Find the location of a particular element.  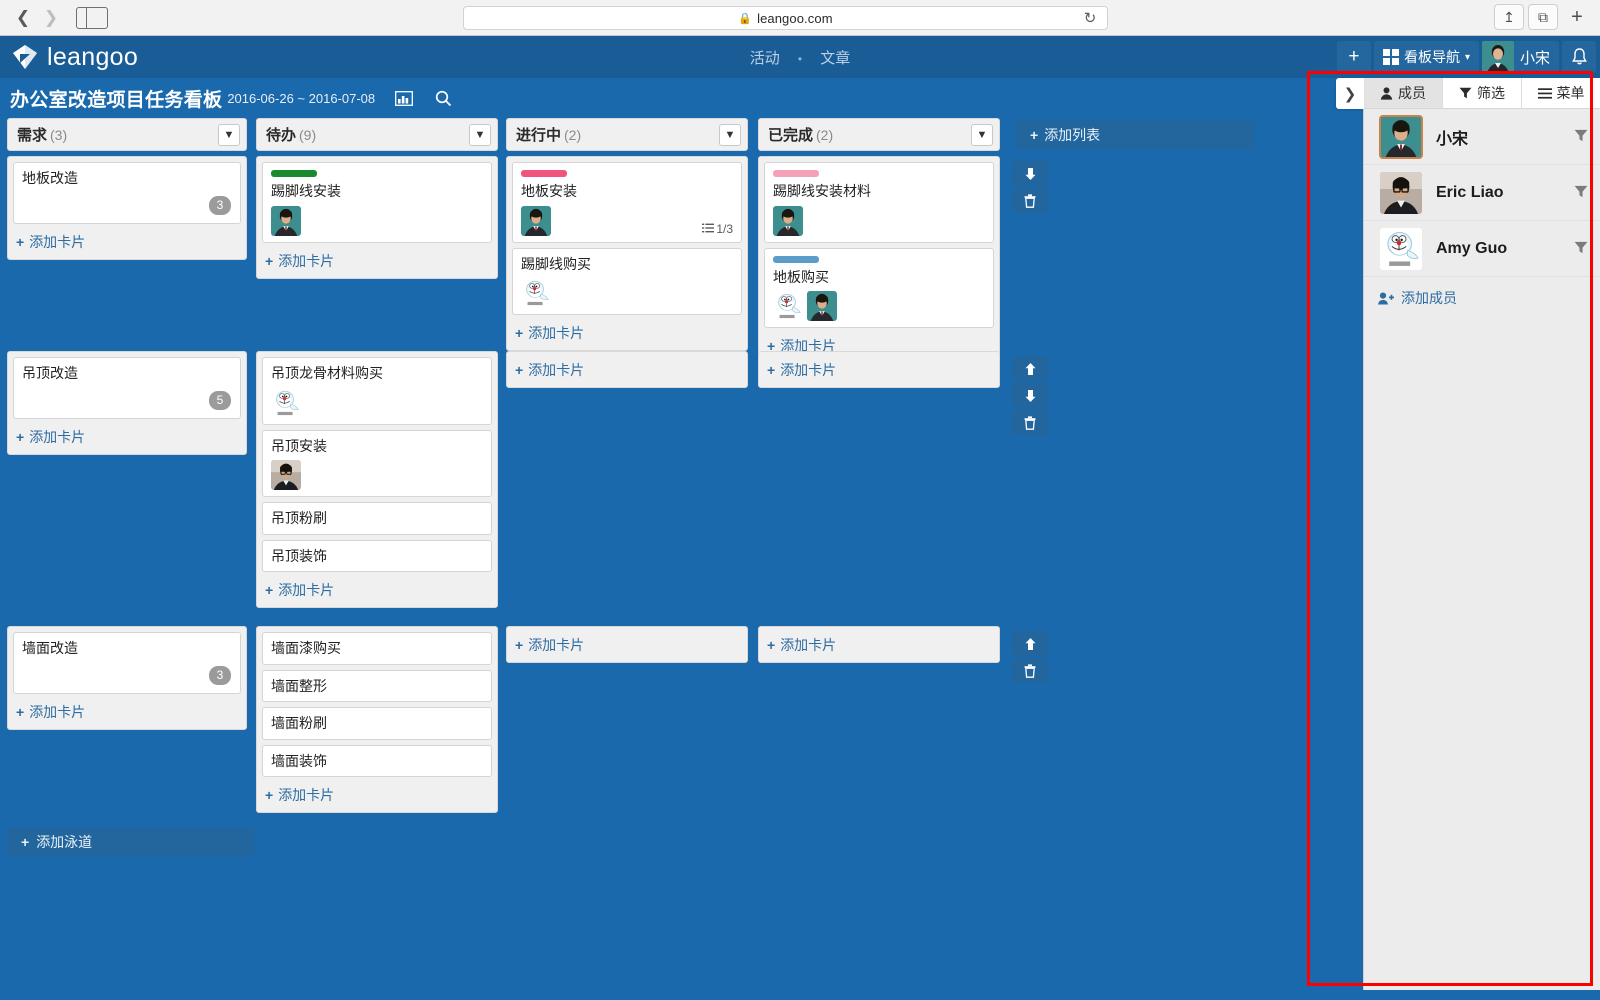

tab-label: 成员 is located at coordinates (1412, 93).